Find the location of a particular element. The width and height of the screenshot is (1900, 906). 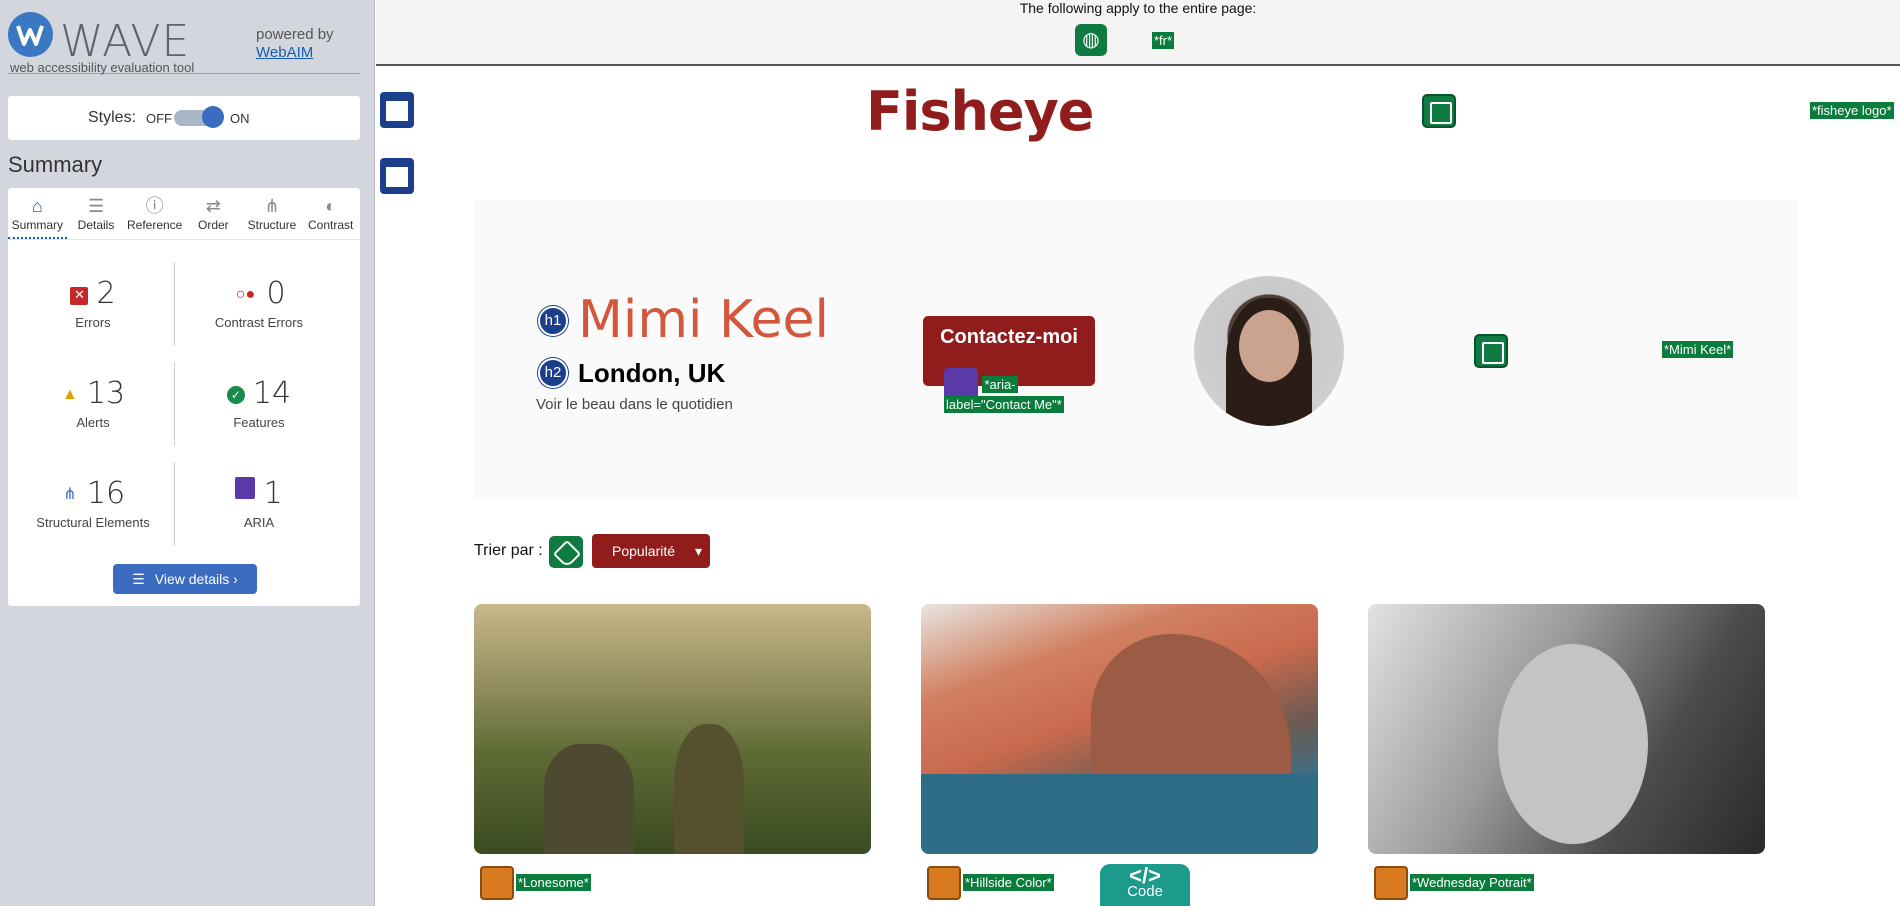

contrast-errors-count: 0 is located at coordinates (276, 293).